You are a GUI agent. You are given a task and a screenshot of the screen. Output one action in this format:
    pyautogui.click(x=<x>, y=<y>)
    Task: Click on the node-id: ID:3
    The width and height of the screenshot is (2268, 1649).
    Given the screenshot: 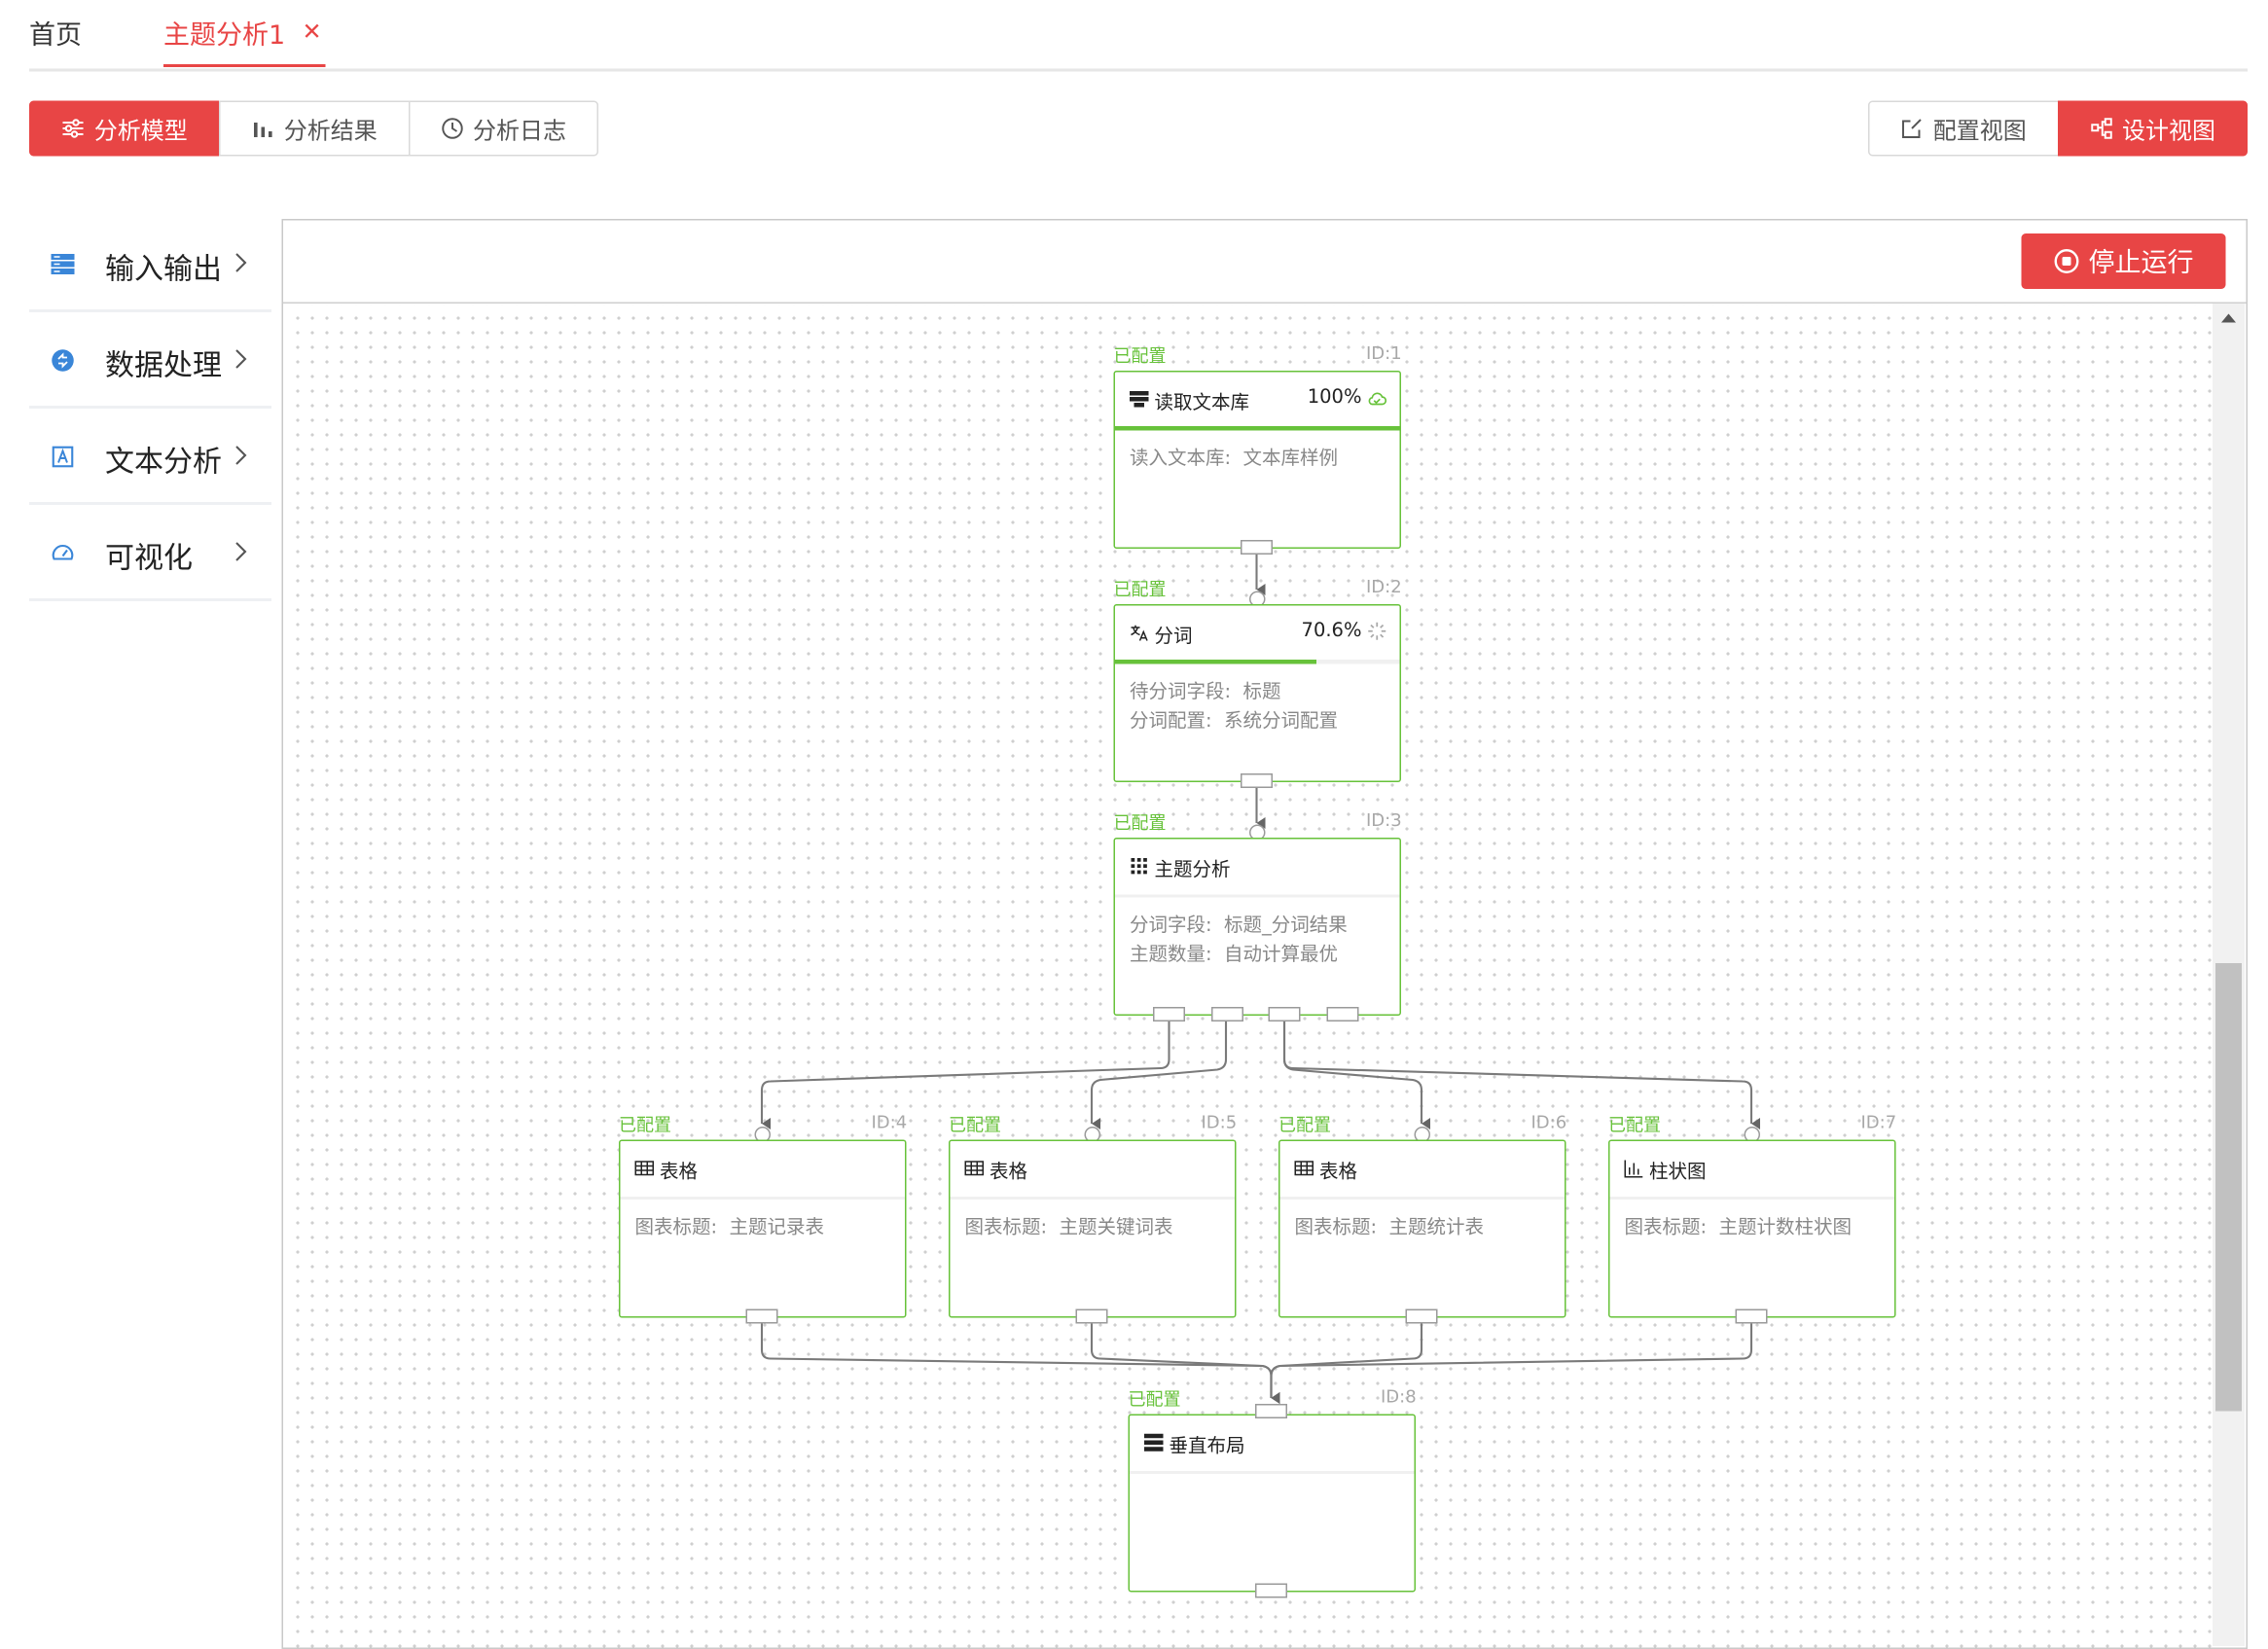 What is the action you would take?
    pyautogui.click(x=1384, y=820)
    